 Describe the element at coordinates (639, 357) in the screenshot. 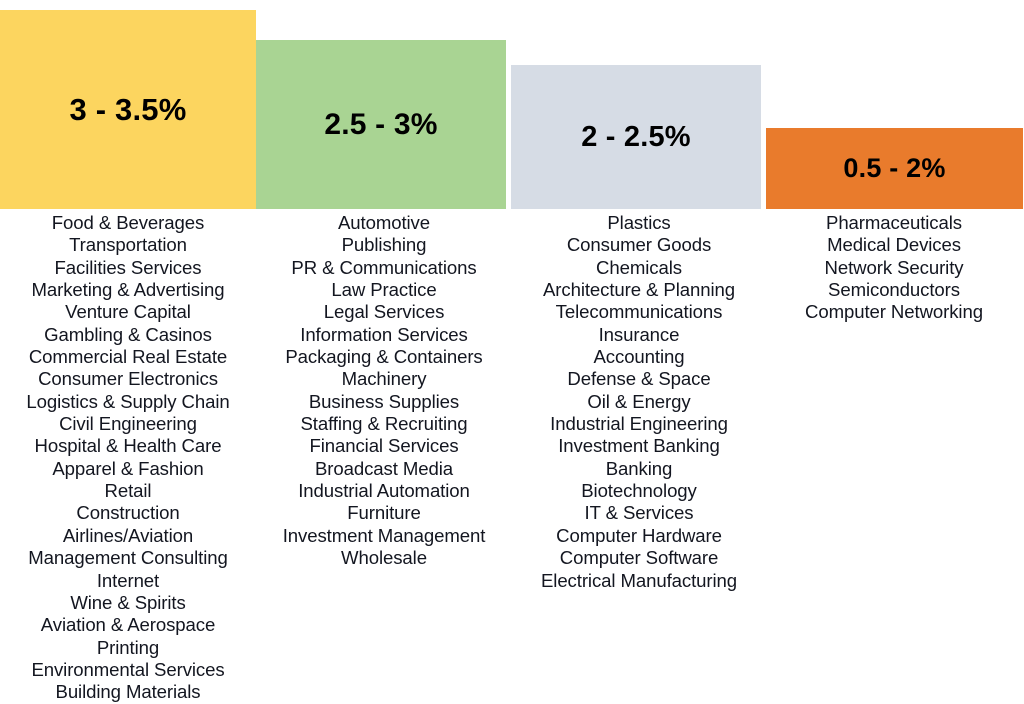

I see `list-item: Accounting` at that location.